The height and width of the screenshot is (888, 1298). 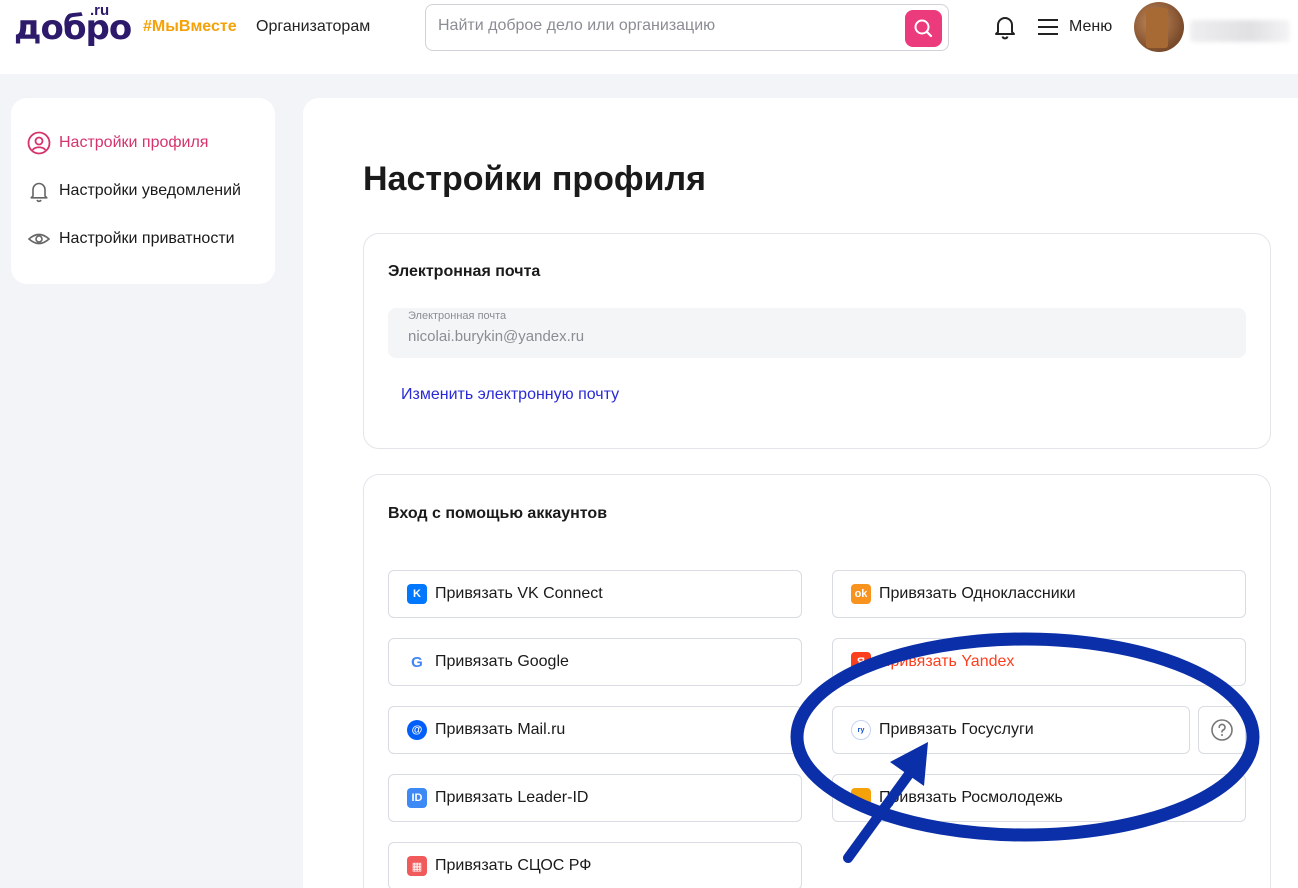 What do you see at coordinates (510, 395) in the screenshot?
I see `change-email-link: Изменить электронную почту` at bounding box center [510, 395].